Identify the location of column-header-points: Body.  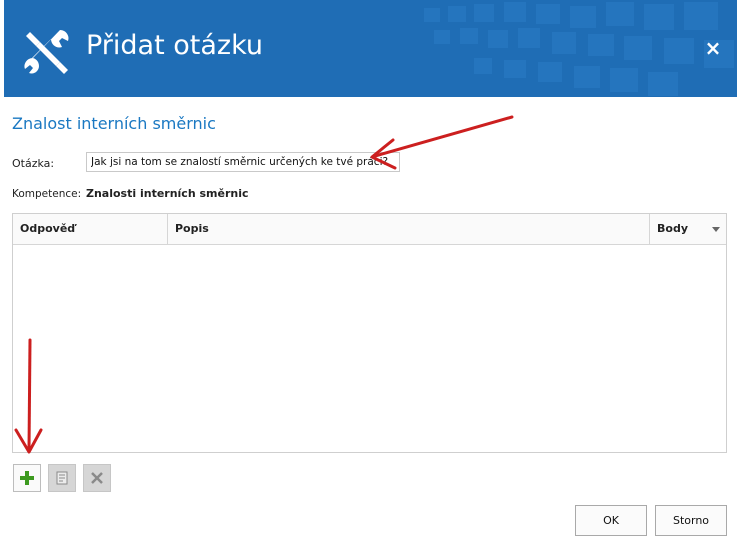
(687, 229).